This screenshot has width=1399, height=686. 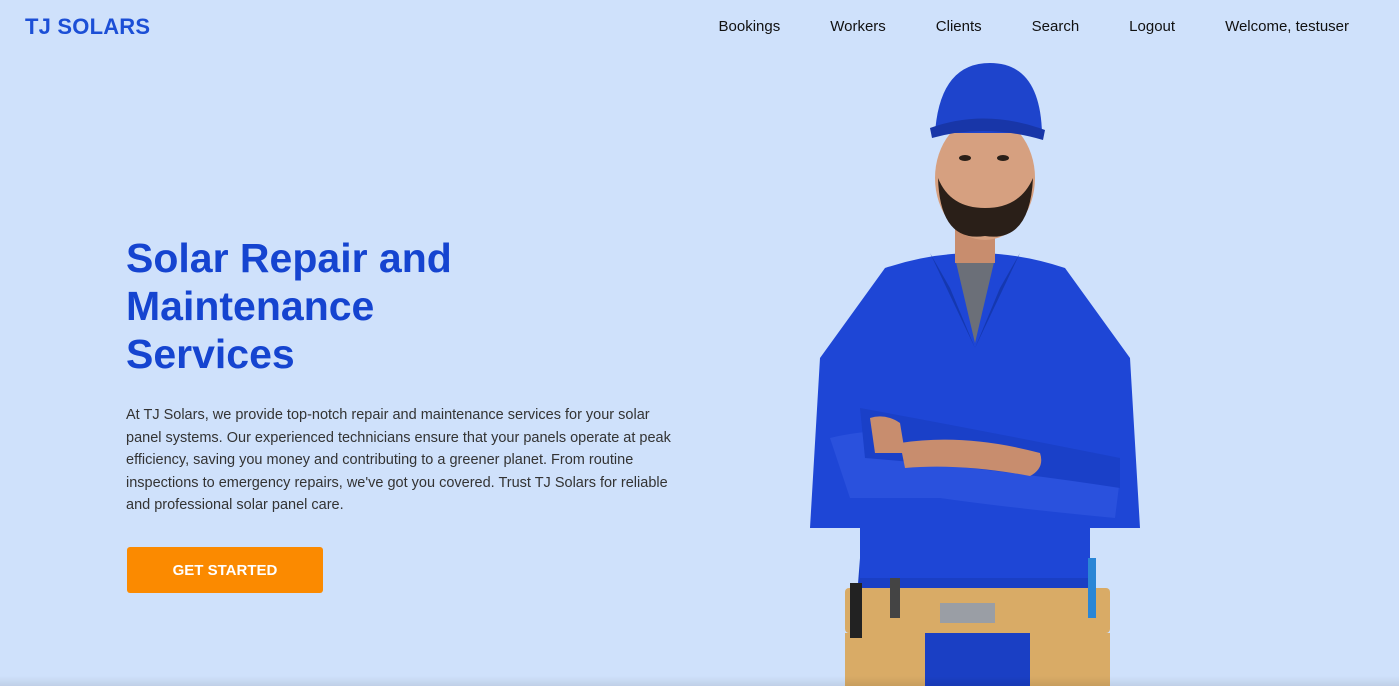 I want to click on nav-welcome-user: Welcome, testuser, so click(x=1287, y=26).